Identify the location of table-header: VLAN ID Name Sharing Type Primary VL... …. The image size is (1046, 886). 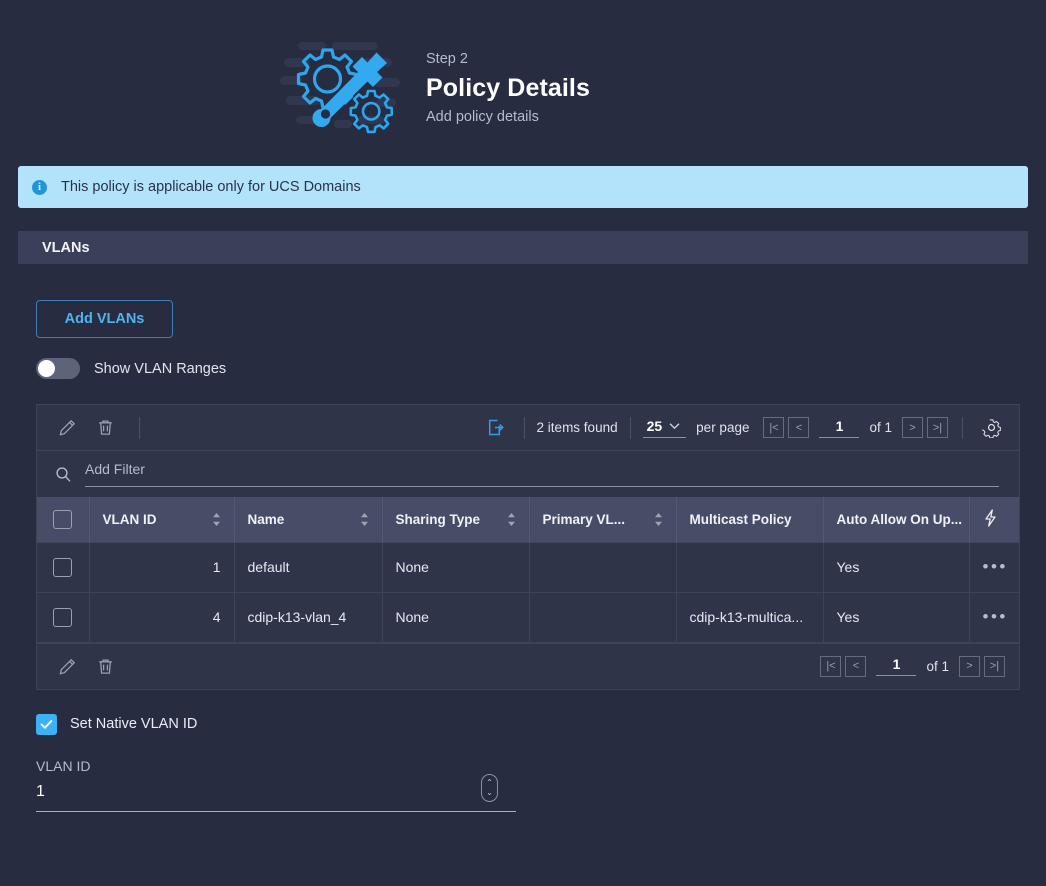
(528, 519).